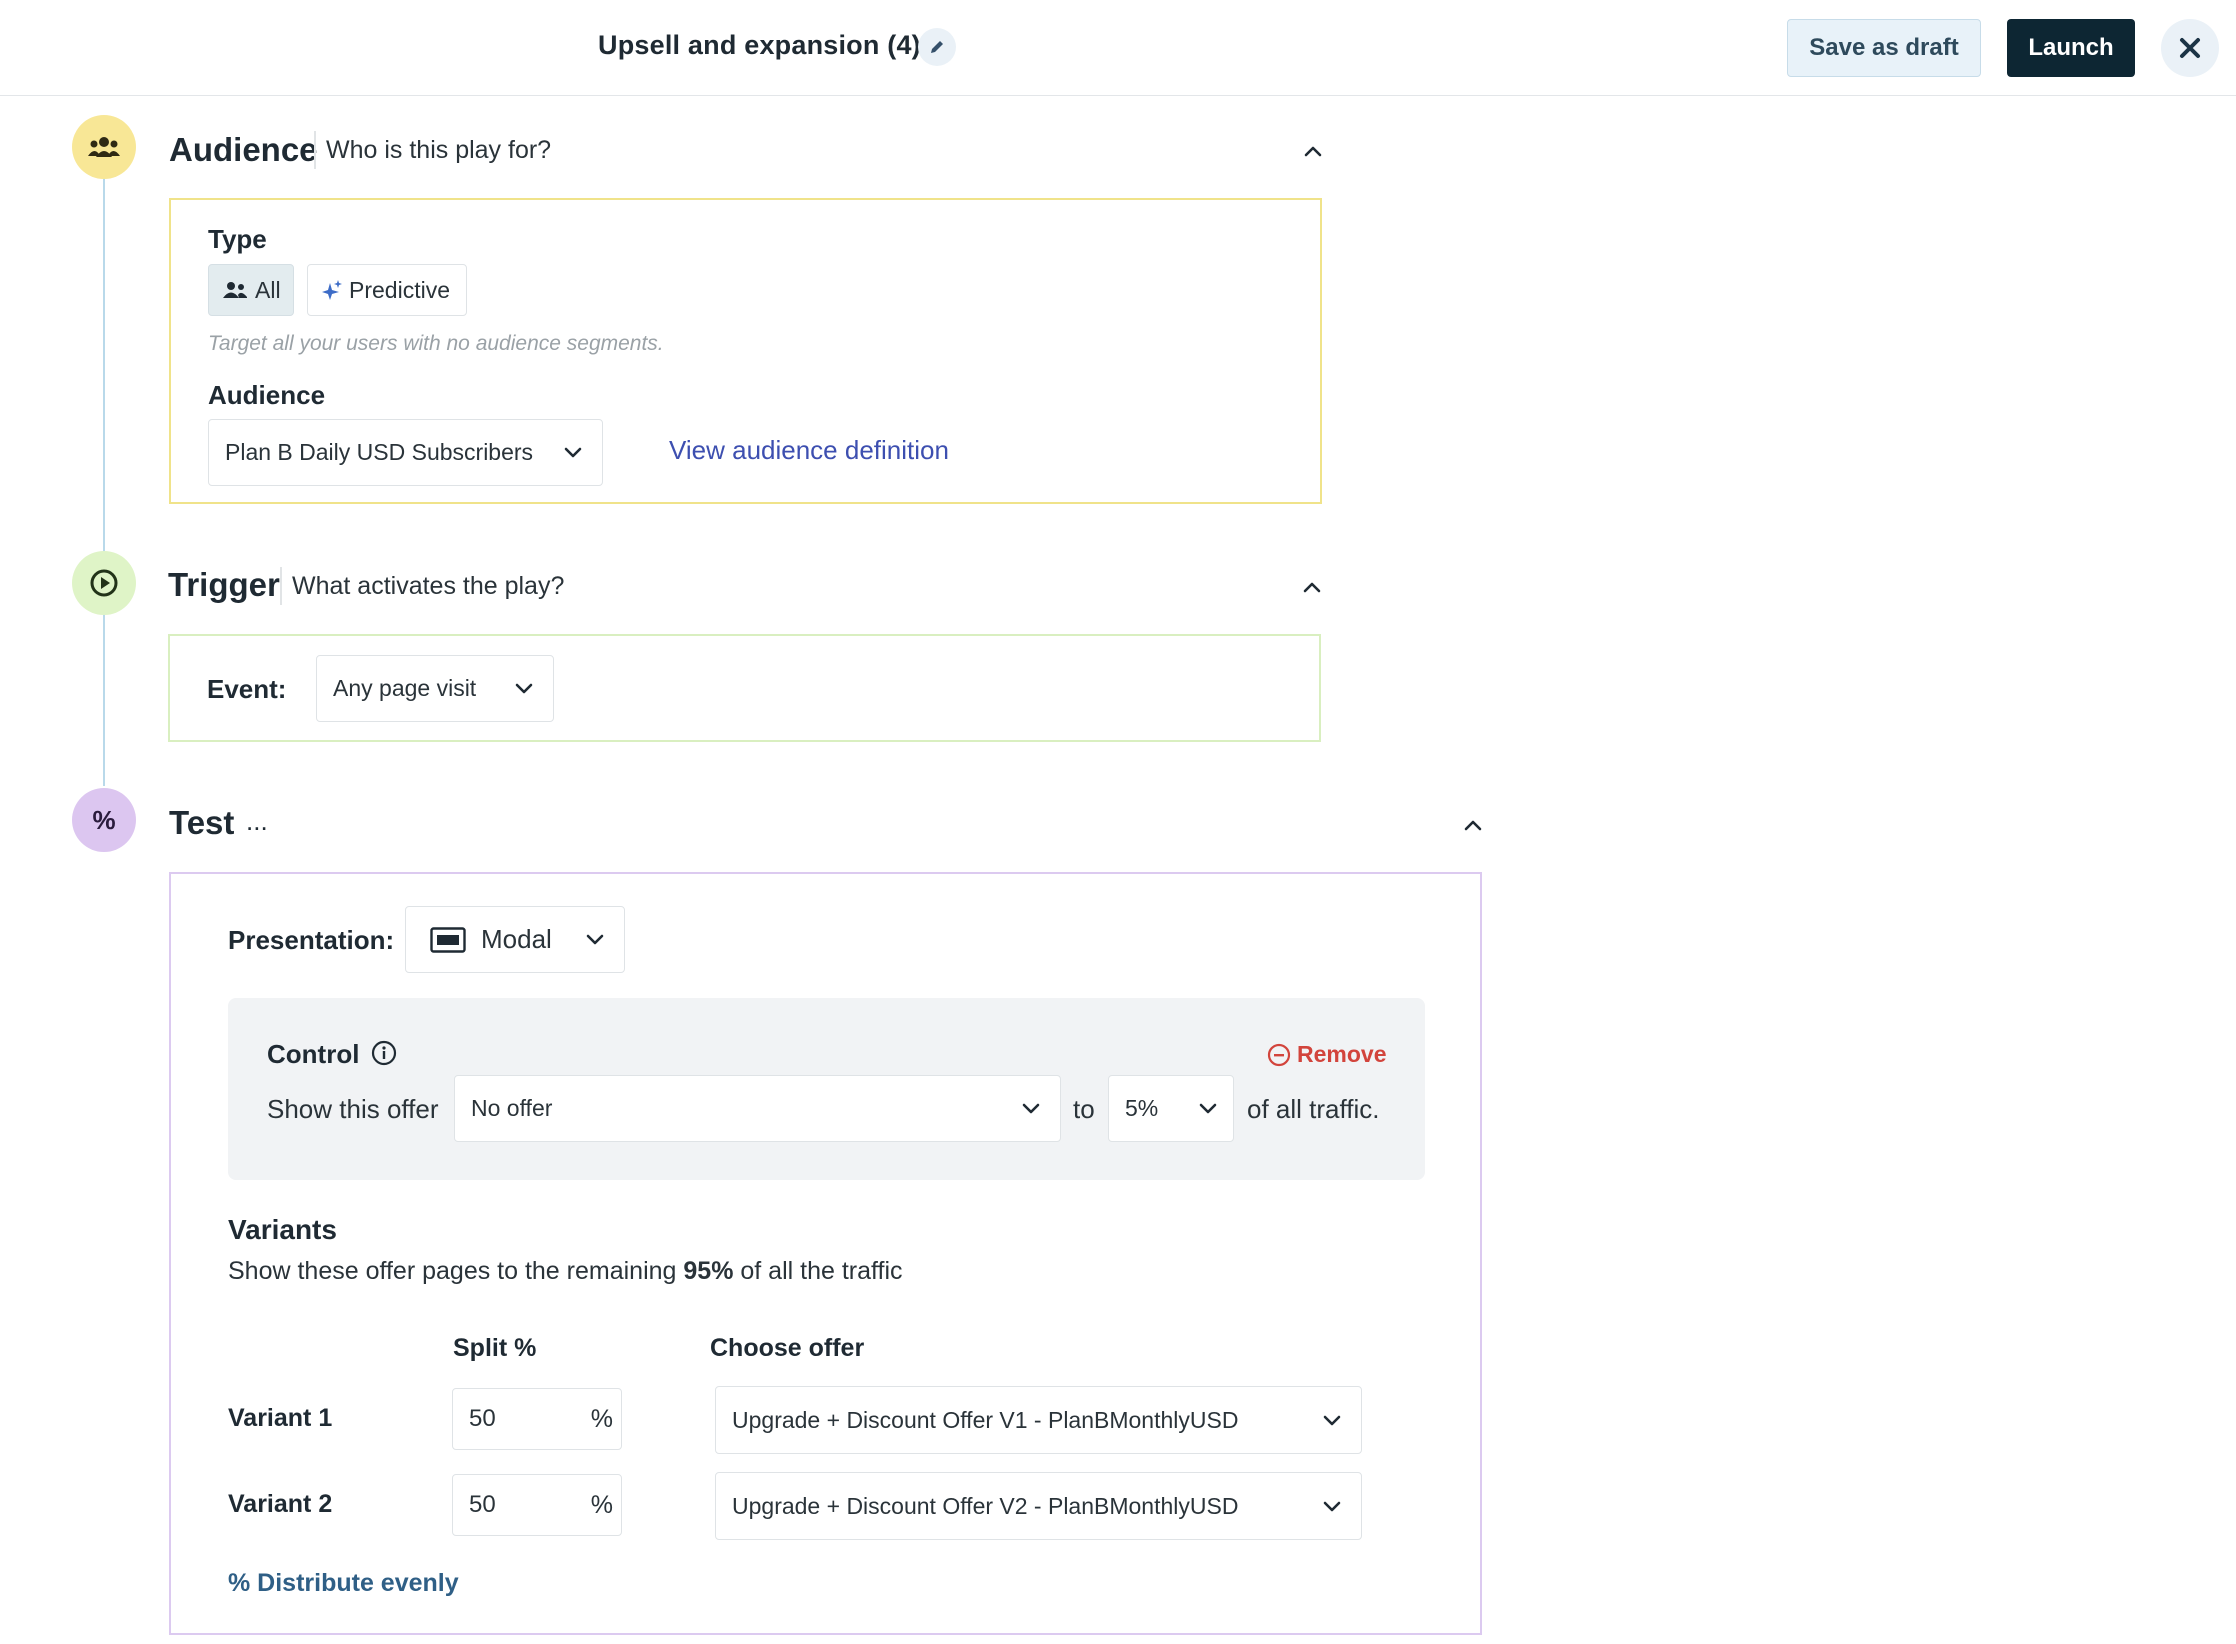 Image resolution: width=2236 pixels, height=1644 pixels. Describe the element at coordinates (268, 289) in the screenshot. I see `type-all-label: All` at that location.